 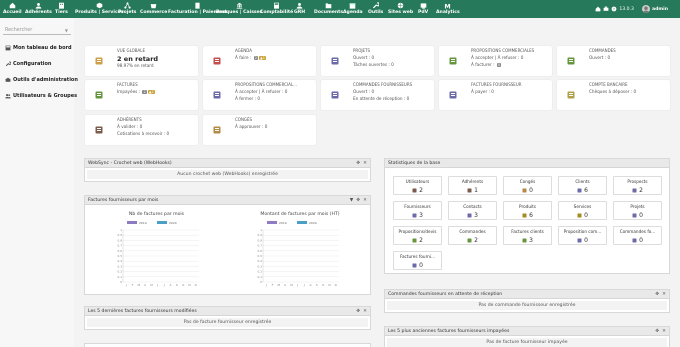 What do you see at coordinates (143, 133) in the screenshot?
I see `box-line: Cotisations à recevoir : 0` at bounding box center [143, 133].